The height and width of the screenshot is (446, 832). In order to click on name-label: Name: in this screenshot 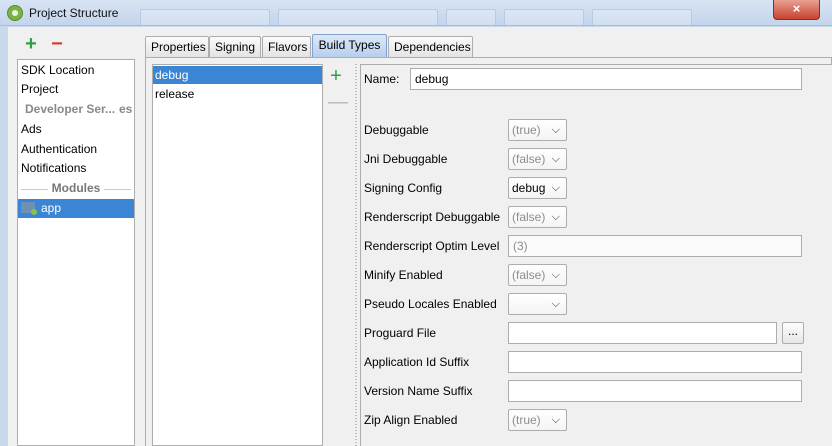, I will do `click(382, 79)`.